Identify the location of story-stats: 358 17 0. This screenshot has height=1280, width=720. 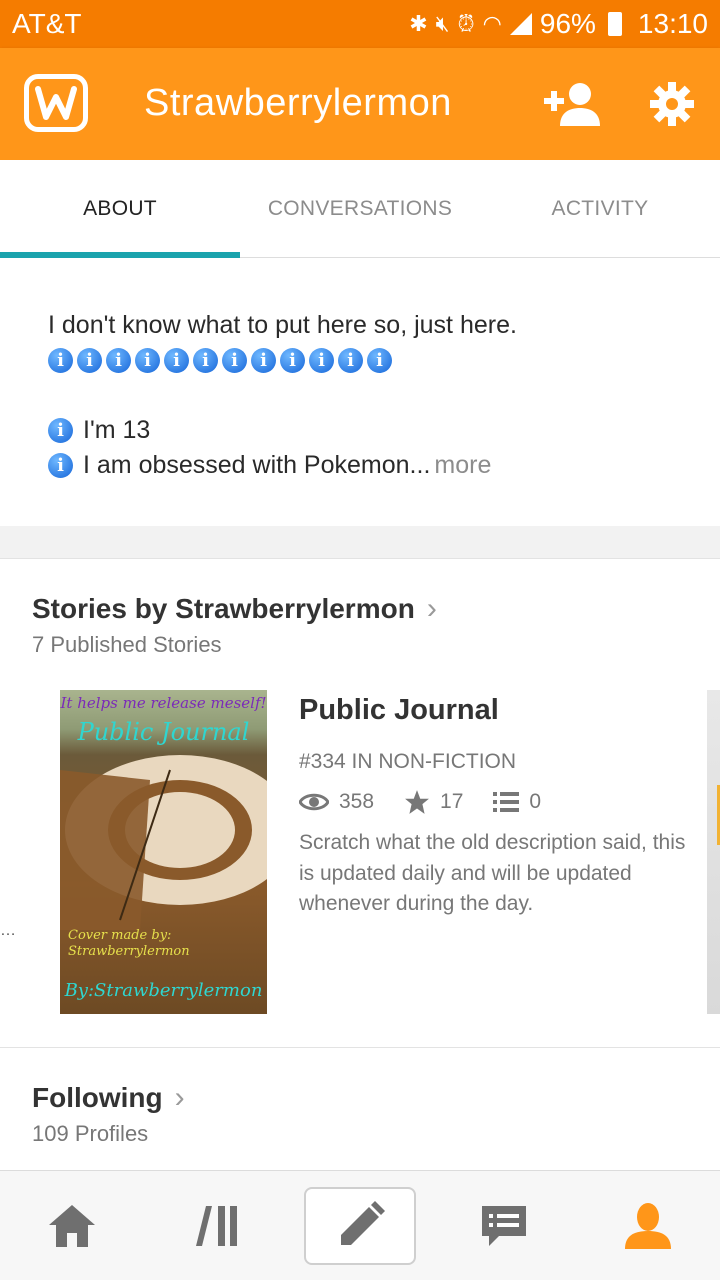
(435, 802).